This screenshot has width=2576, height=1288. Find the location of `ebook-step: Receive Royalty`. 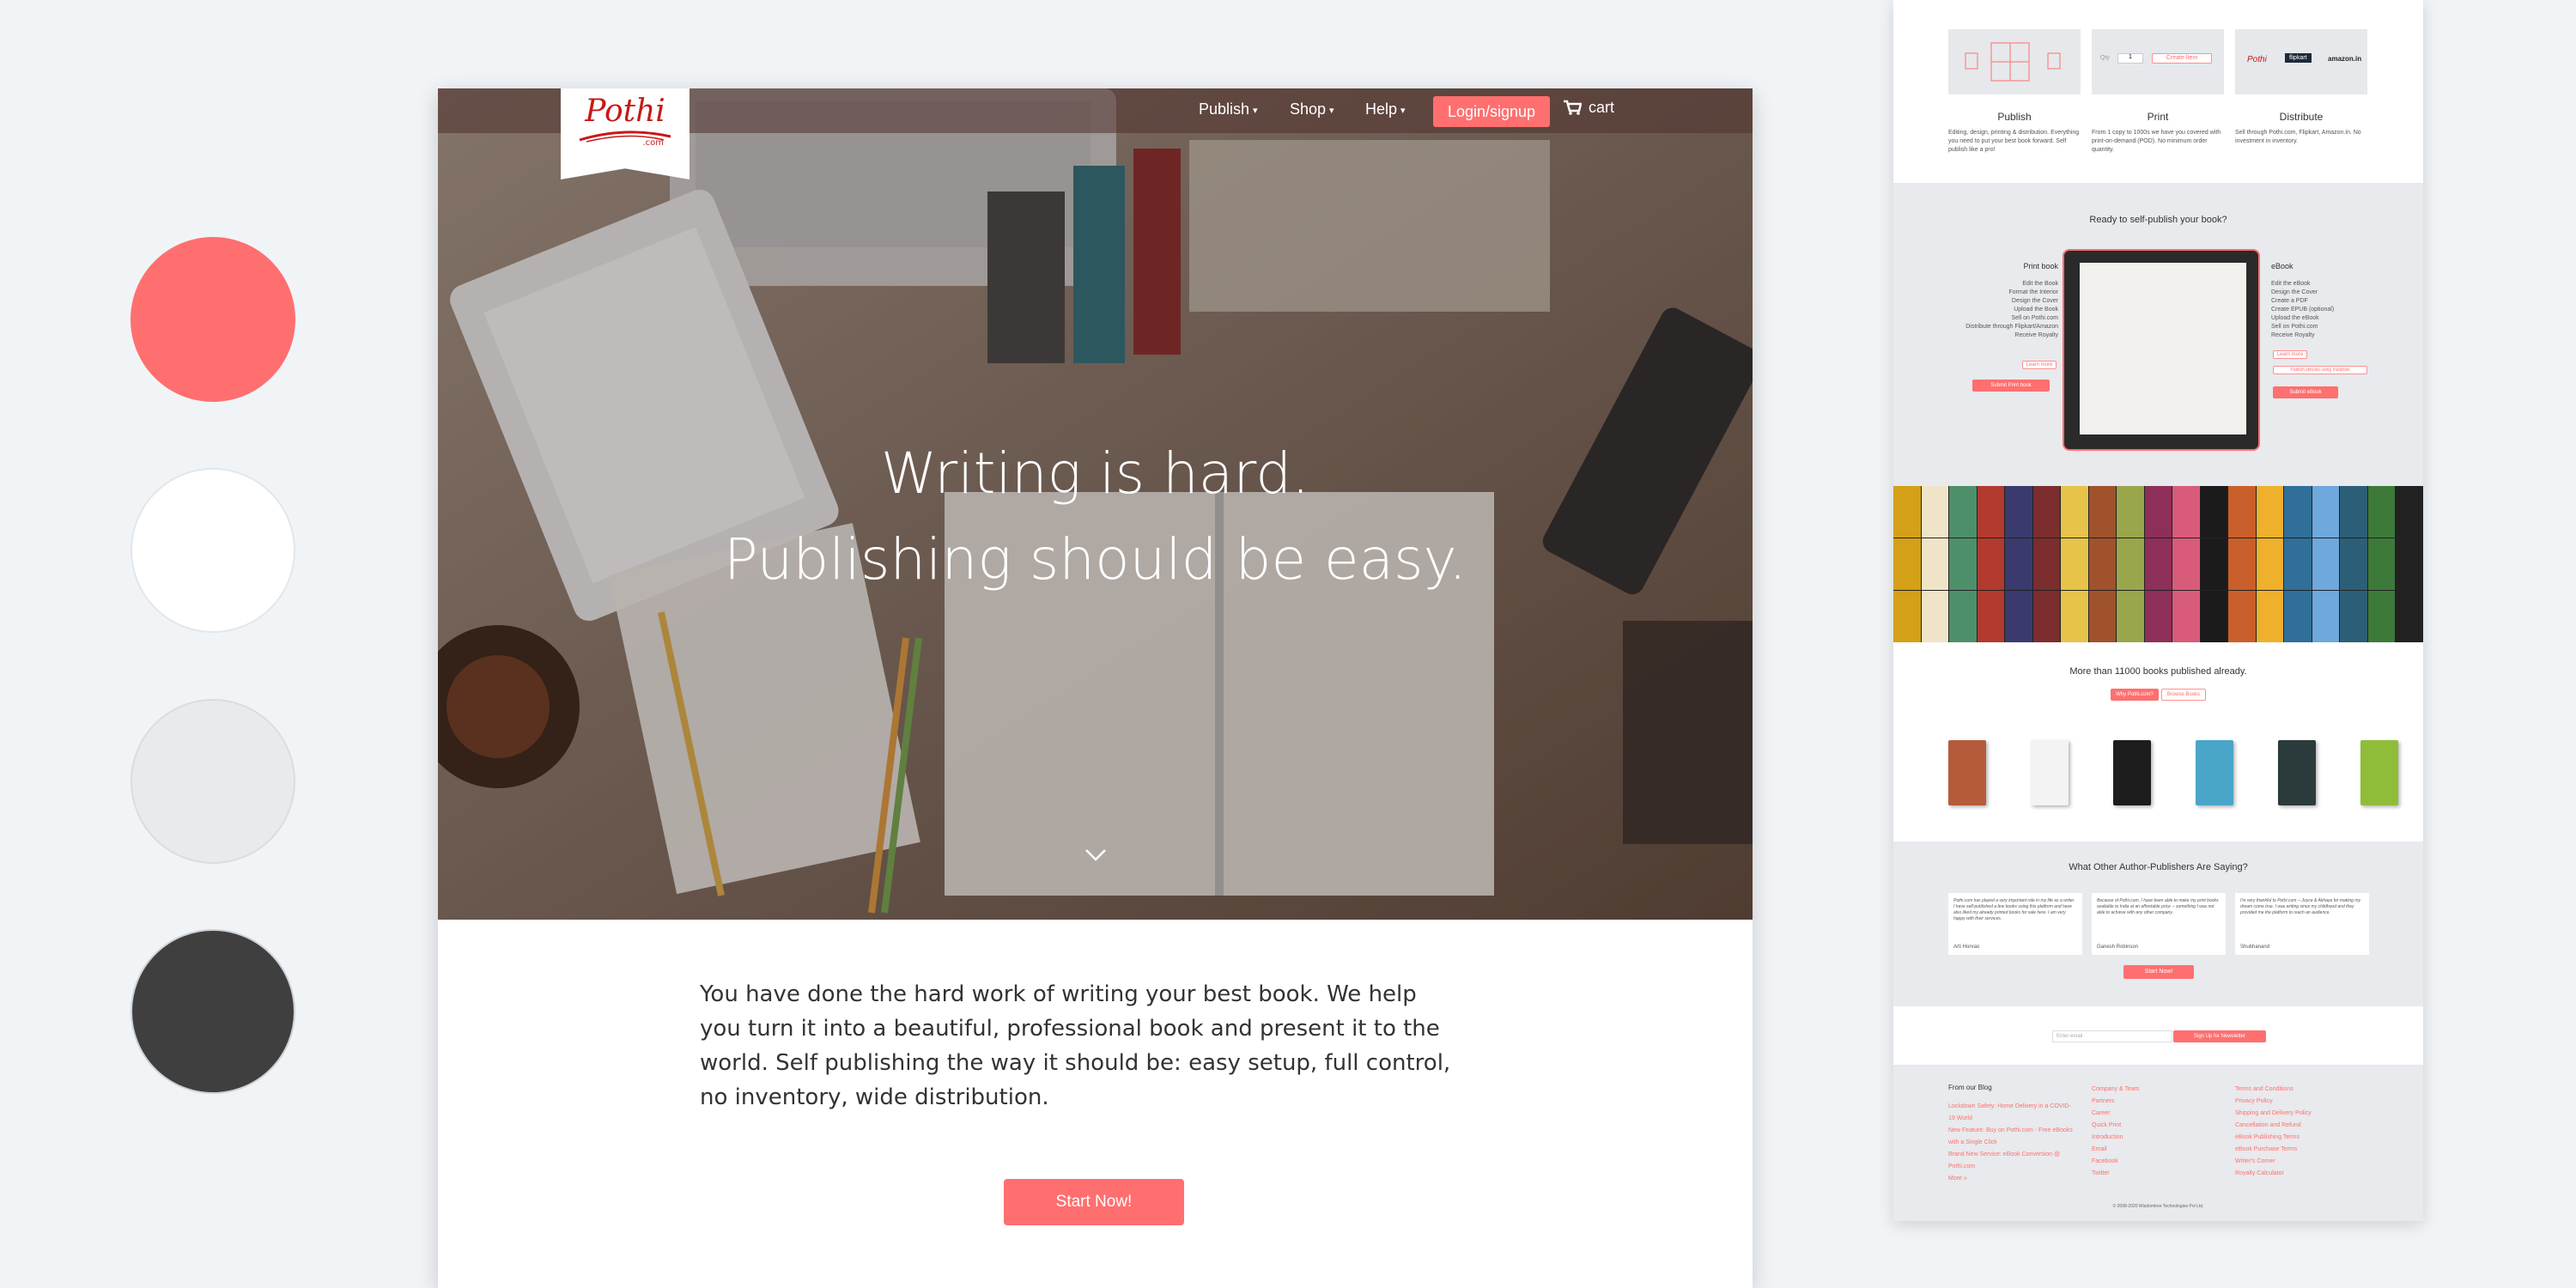

ebook-step: Receive Royalty is located at coordinates (2293, 335).